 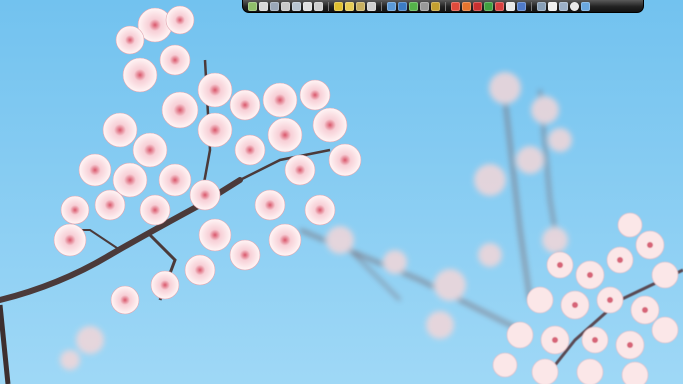 I want to click on yellow-folder-icon, so click(x=338, y=6).